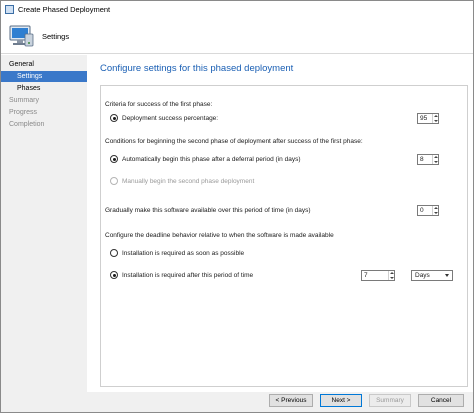 The image size is (474, 413). Describe the element at coordinates (291, 400) in the screenshot. I see `previous-button: < Previous` at that location.